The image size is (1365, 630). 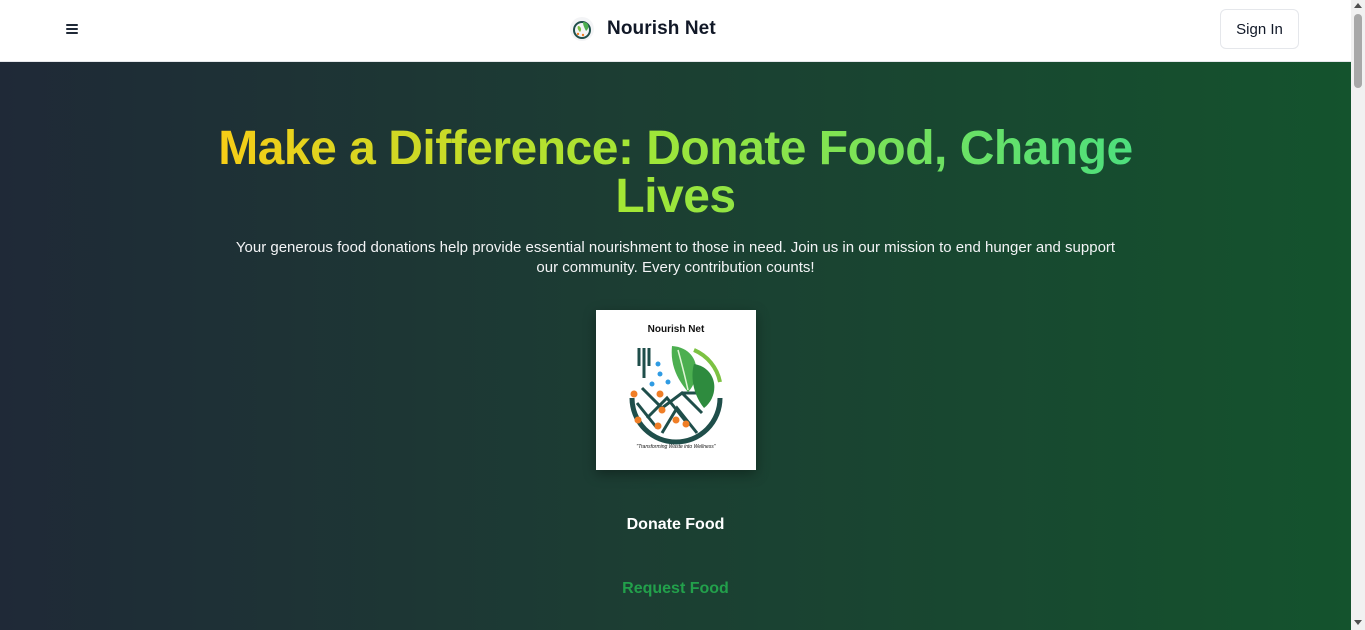 I want to click on brand-name: Nourish Net, so click(x=661, y=28).